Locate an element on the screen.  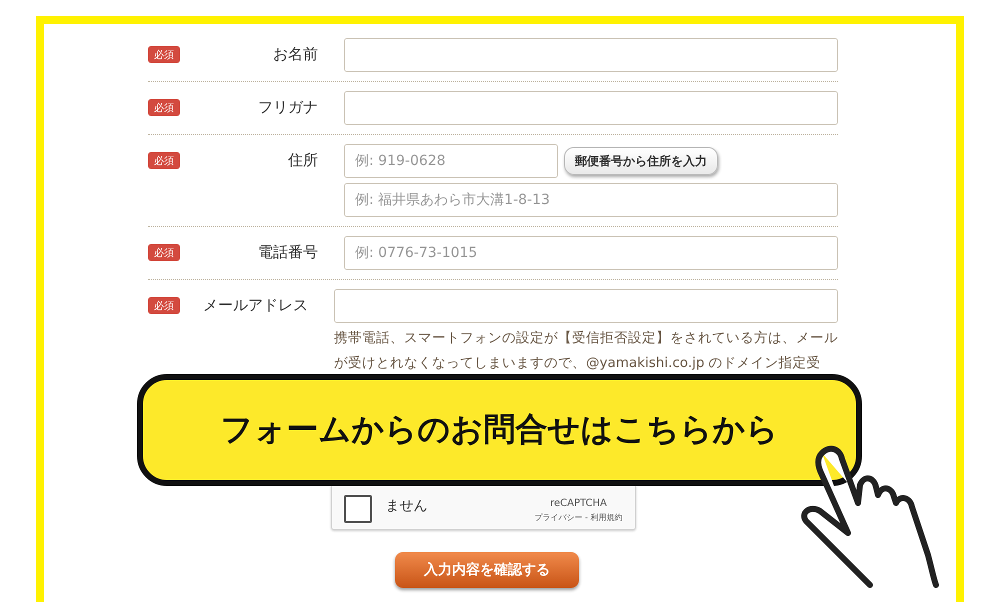
address-lookup-button: 郵便番号から住所を入力 is located at coordinates (641, 161).